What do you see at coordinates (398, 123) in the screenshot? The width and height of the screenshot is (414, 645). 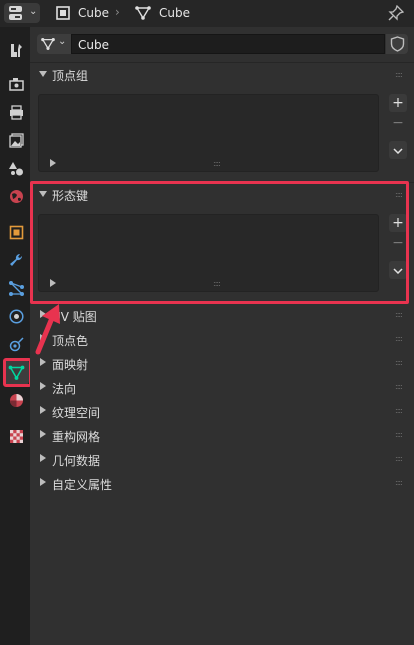 I see `remove-vertex-group-button: −` at bounding box center [398, 123].